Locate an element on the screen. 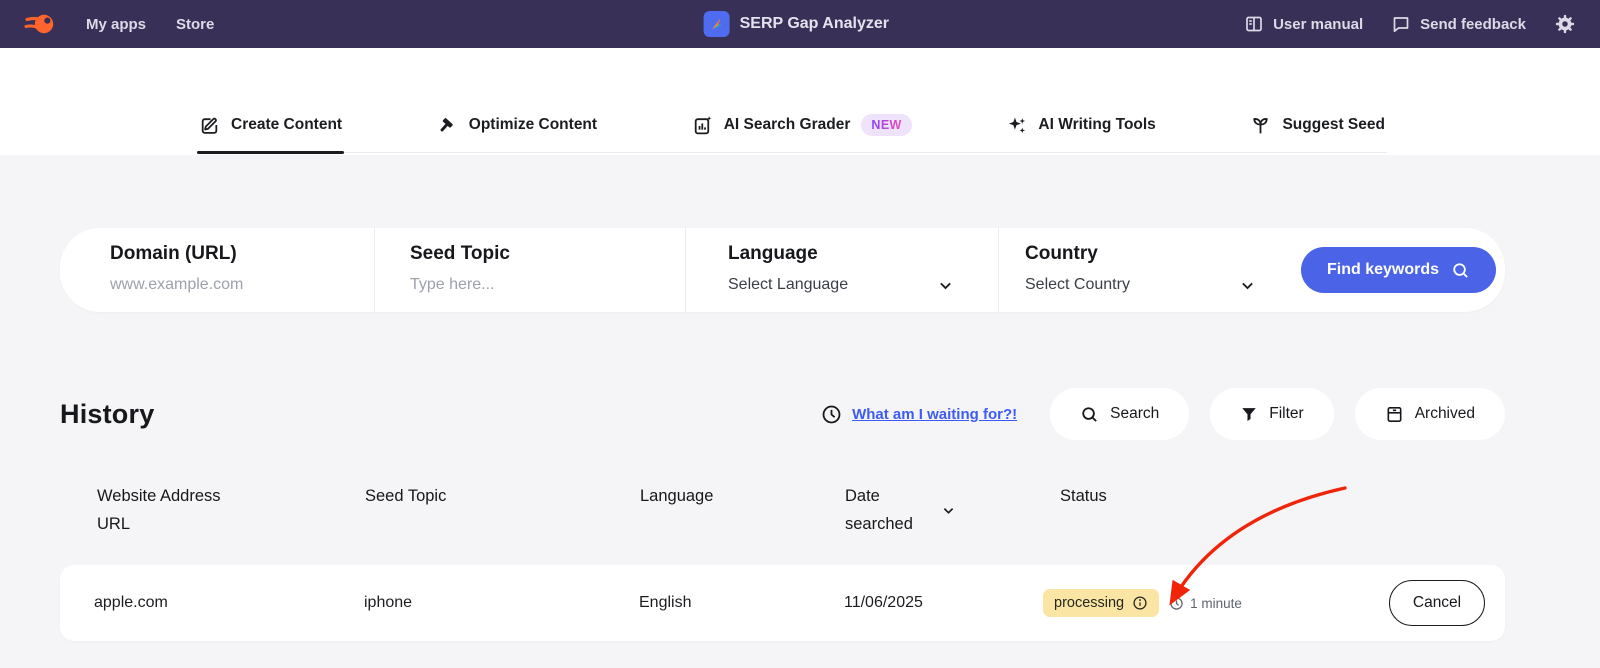 This screenshot has width=1600, height=668. semrush-logo is located at coordinates (40, 24).